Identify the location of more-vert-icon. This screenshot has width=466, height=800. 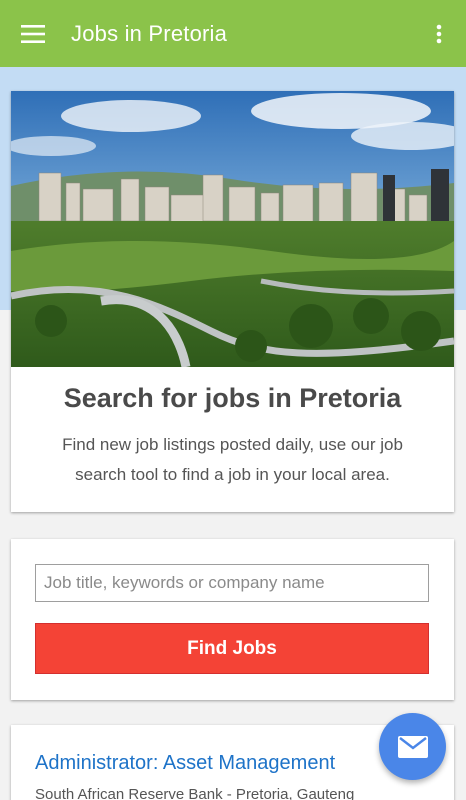
(439, 33).